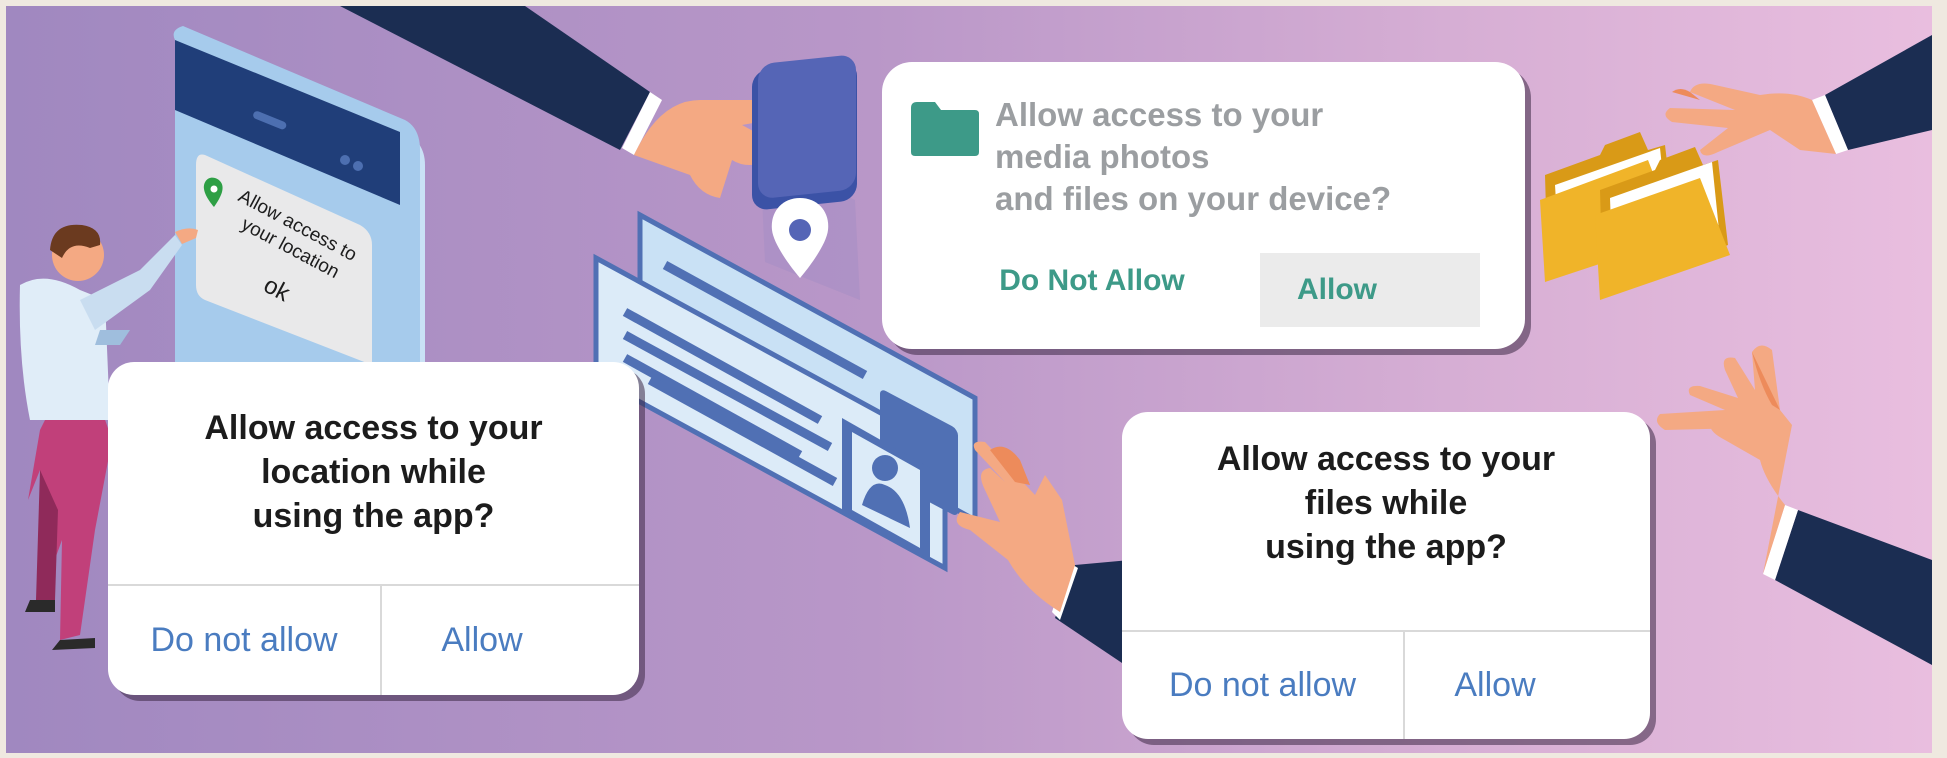 This screenshot has width=1947, height=758. Describe the element at coordinates (1262, 685) in the screenshot. I see `files-do-not-allow-button: Do not allow` at that location.